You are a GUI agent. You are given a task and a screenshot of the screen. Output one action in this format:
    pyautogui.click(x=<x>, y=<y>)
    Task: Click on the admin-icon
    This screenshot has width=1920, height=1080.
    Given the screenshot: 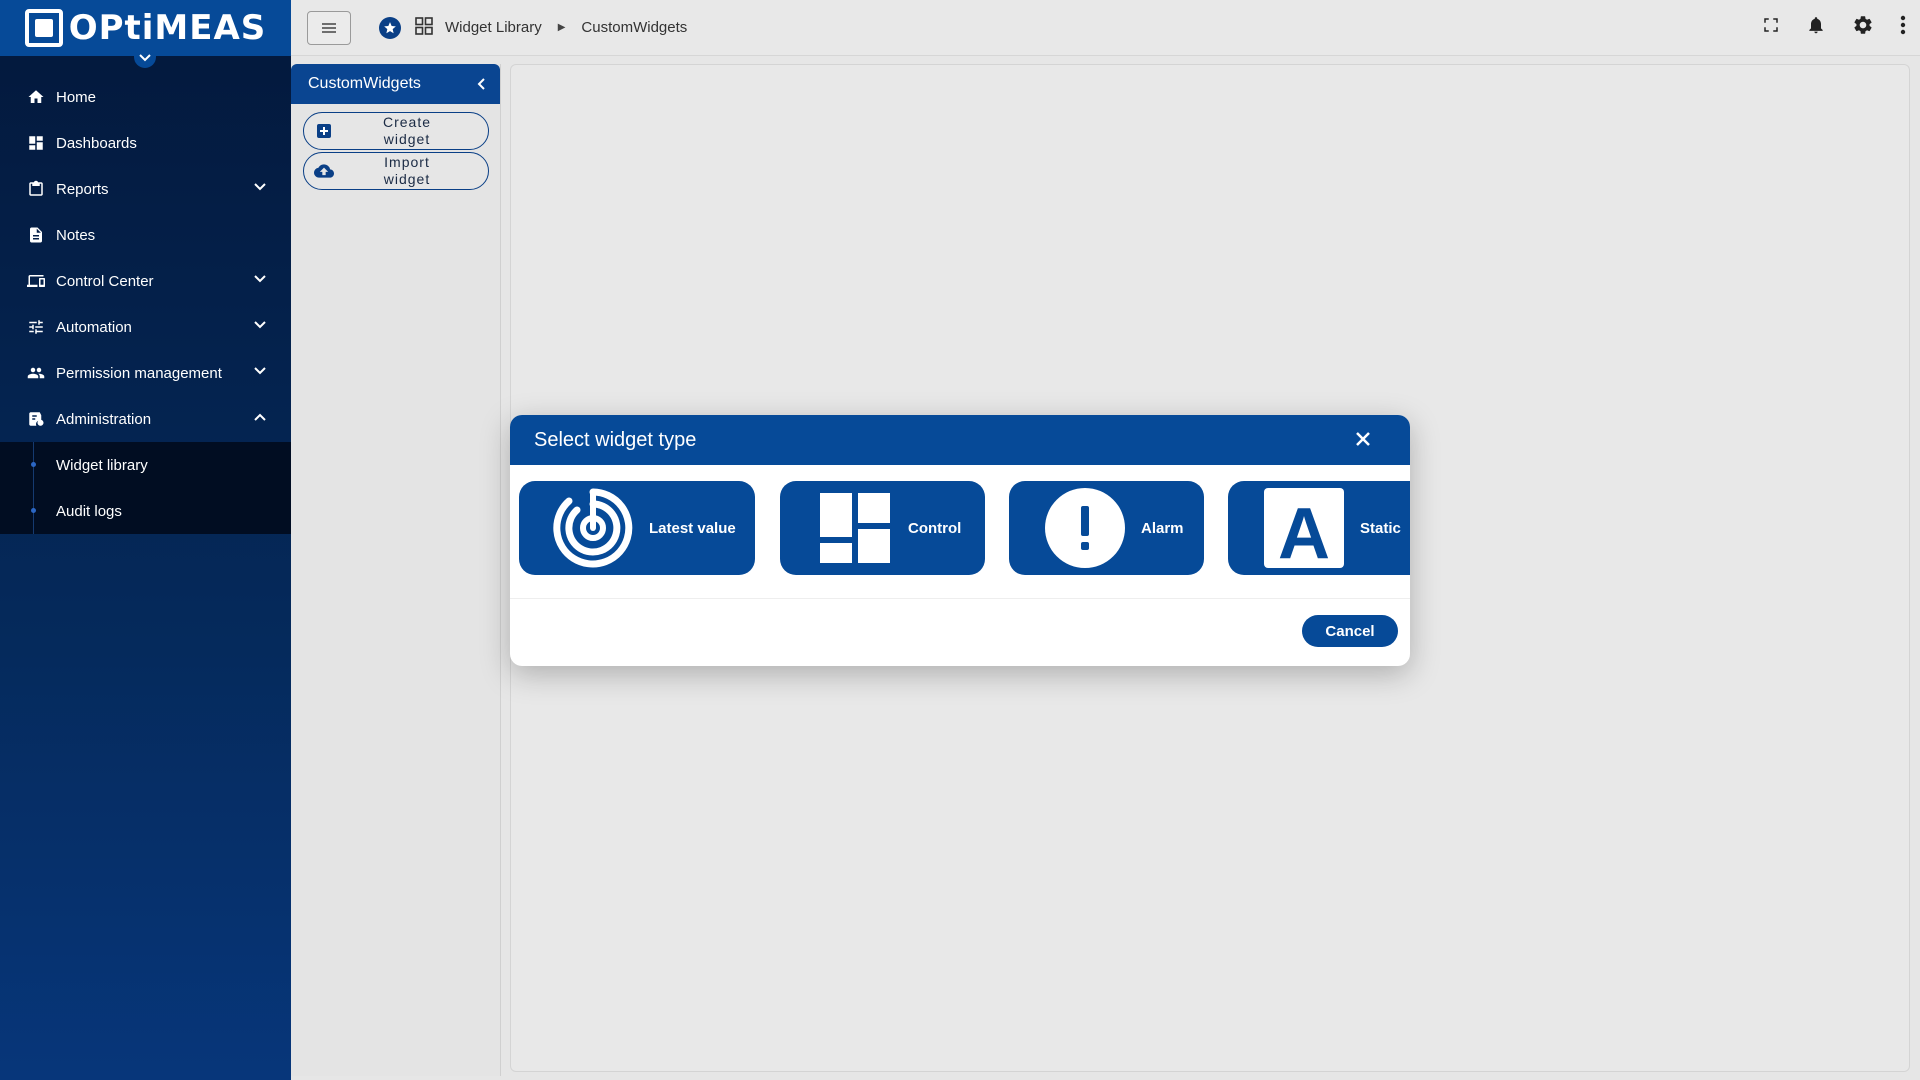 What is the action you would take?
    pyautogui.click(x=36, y=419)
    